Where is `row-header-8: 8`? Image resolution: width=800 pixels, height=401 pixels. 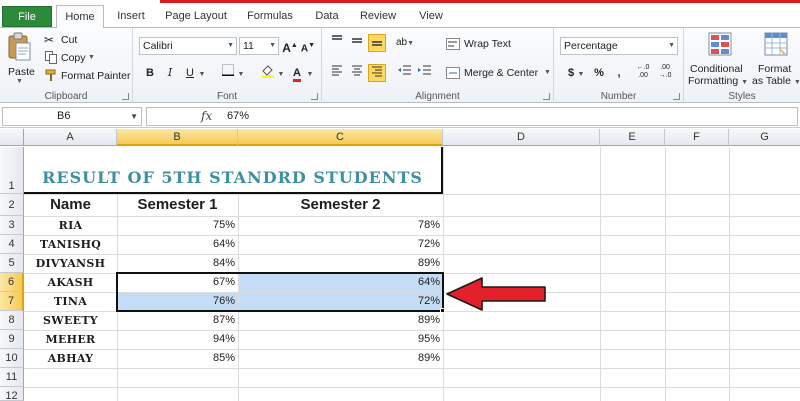 row-header-8: 8 is located at coordinates (12, 320).